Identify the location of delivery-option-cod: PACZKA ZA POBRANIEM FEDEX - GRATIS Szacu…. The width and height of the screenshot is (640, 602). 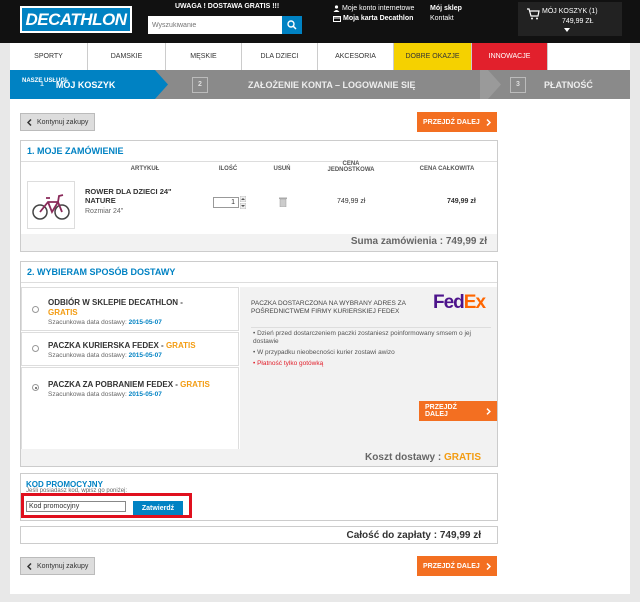
(130, 408).